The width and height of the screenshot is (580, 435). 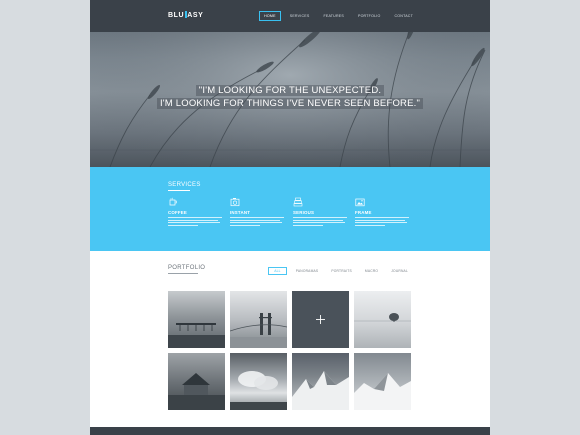 I want to click on nav-contact: CONTACT, so click(x=403, y=16).